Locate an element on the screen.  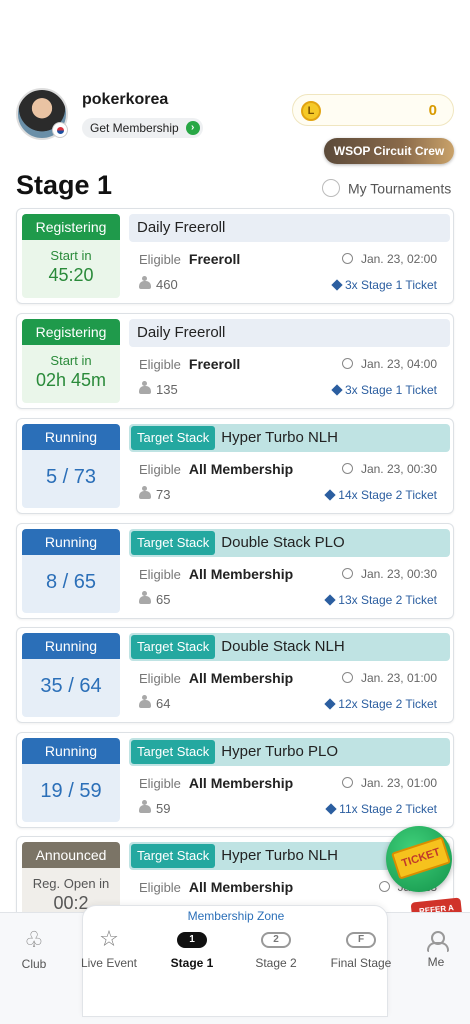
get-membership-button: Get Membership › is located at coordinates (142, 128).